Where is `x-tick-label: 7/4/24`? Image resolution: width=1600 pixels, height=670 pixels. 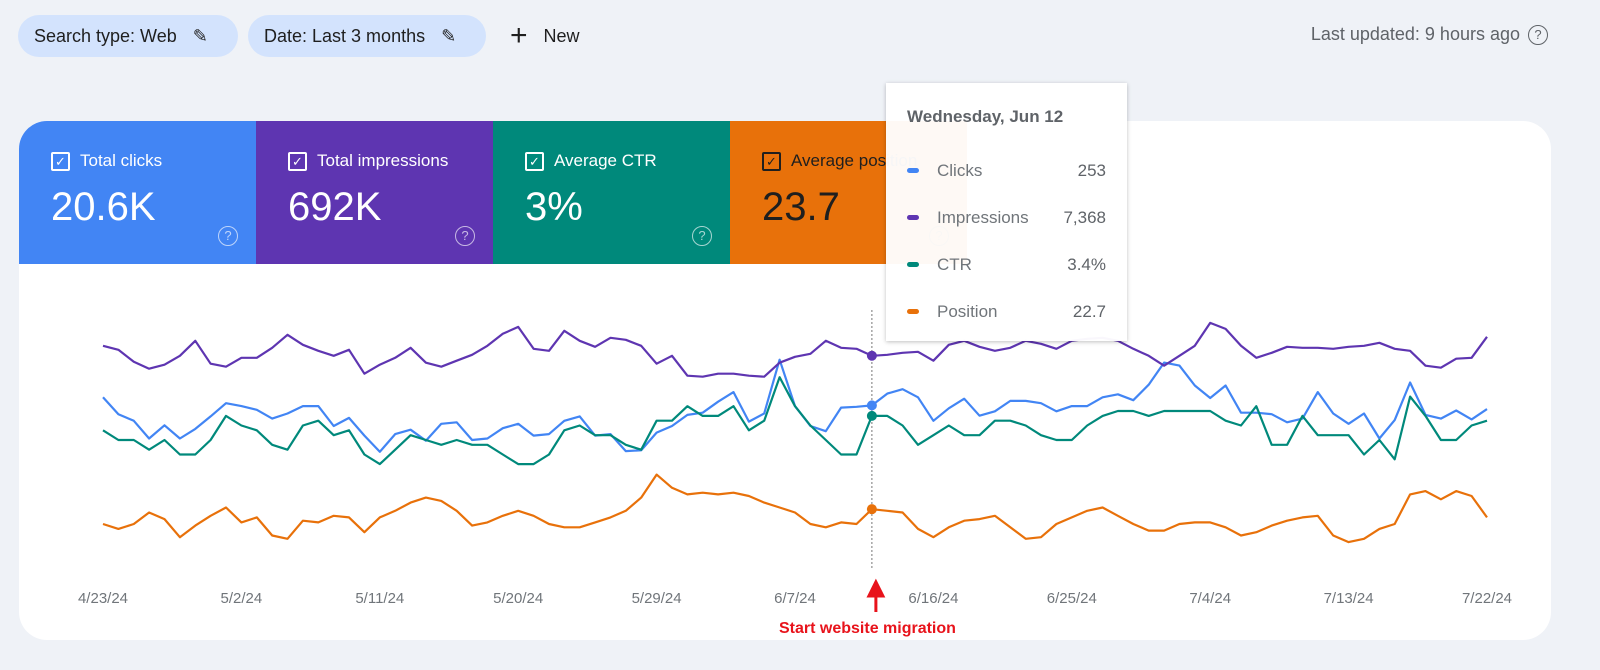
x-tick-label: 7/4/24 is located at coordinates (1210, 598).